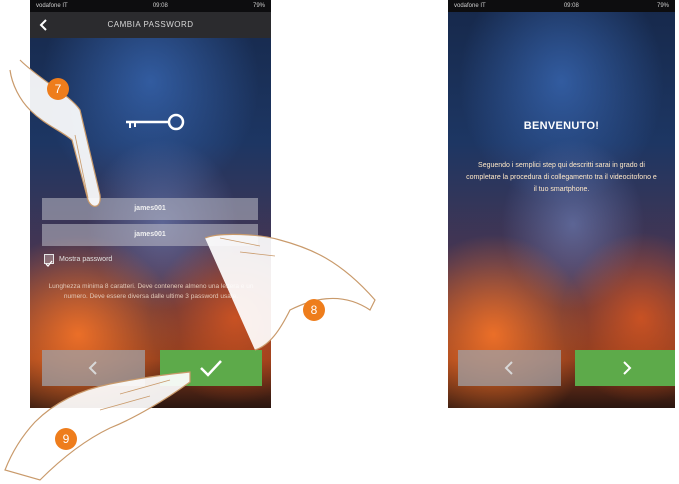 Image resolution: width=679 pixels, height=484 pixels. I want to click on show-password-row: Mostra password, so click(78, 260).